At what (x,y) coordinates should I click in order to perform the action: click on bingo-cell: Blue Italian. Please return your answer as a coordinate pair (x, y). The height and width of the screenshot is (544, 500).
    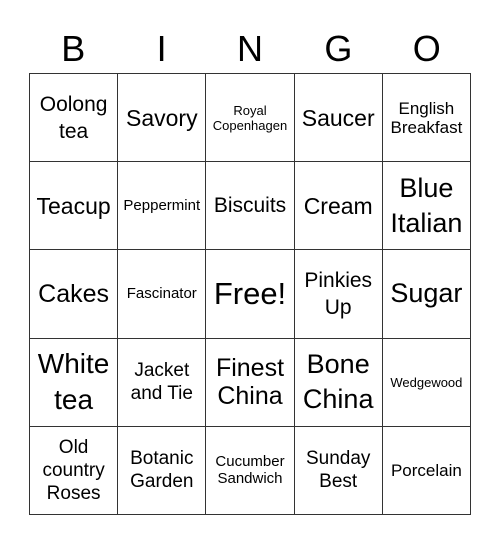
    Looking at the image, I should click on (426, 206).